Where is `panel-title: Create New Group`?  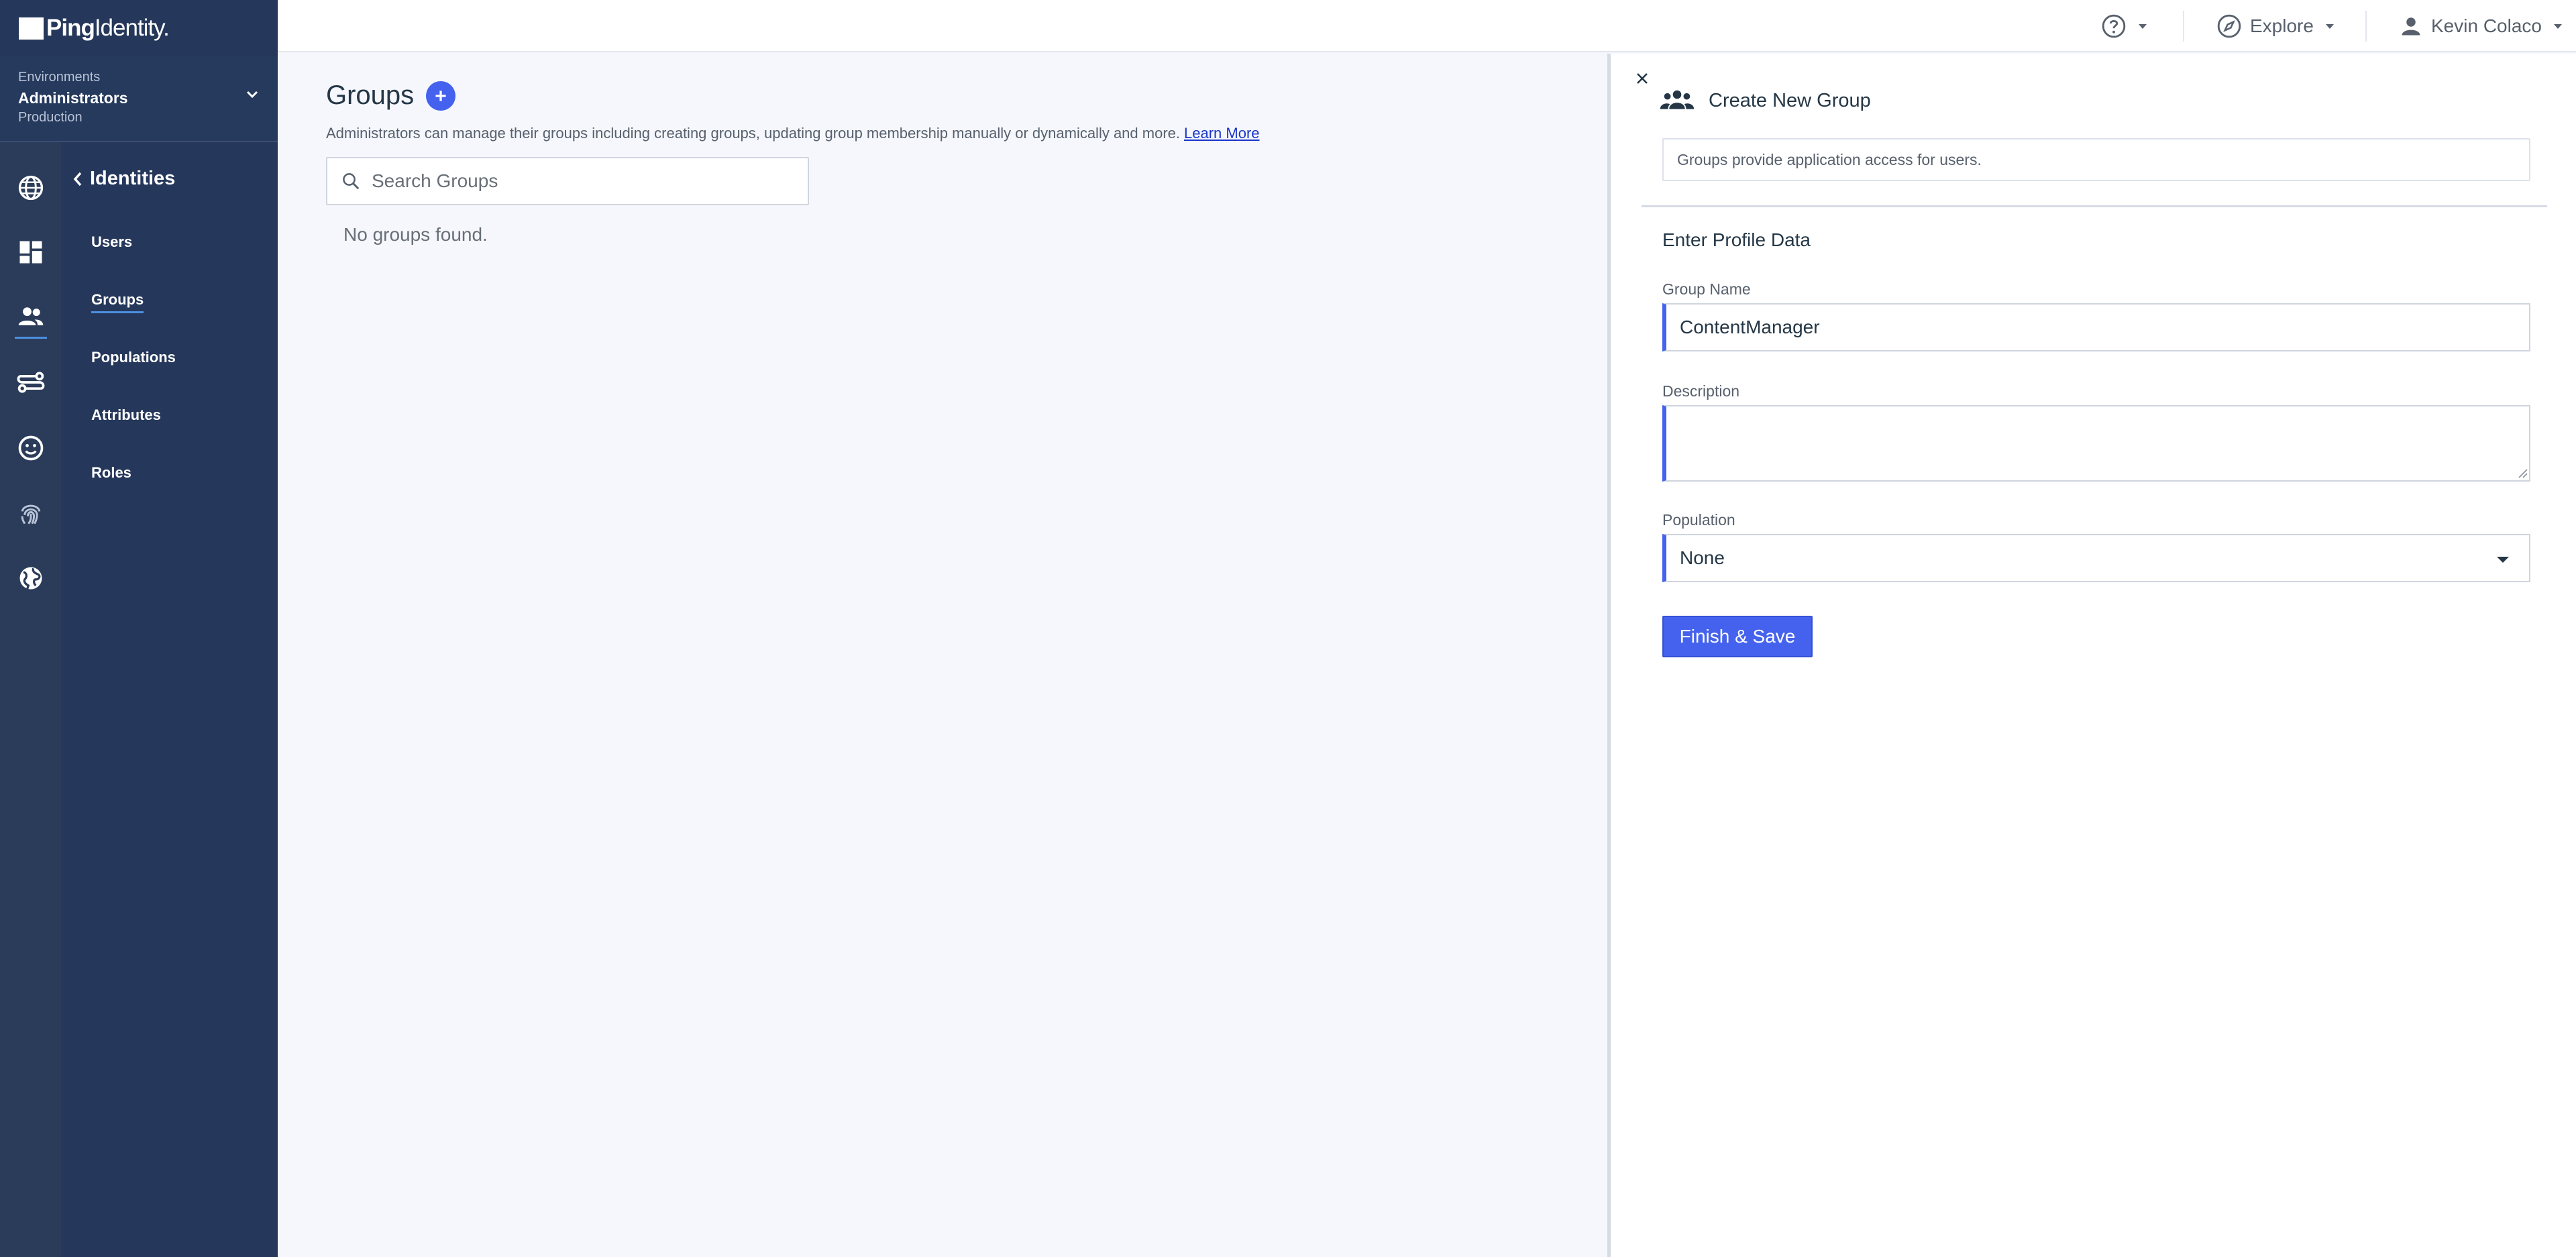
panel-title: Create New Group is located at coordinates (1790, 100).